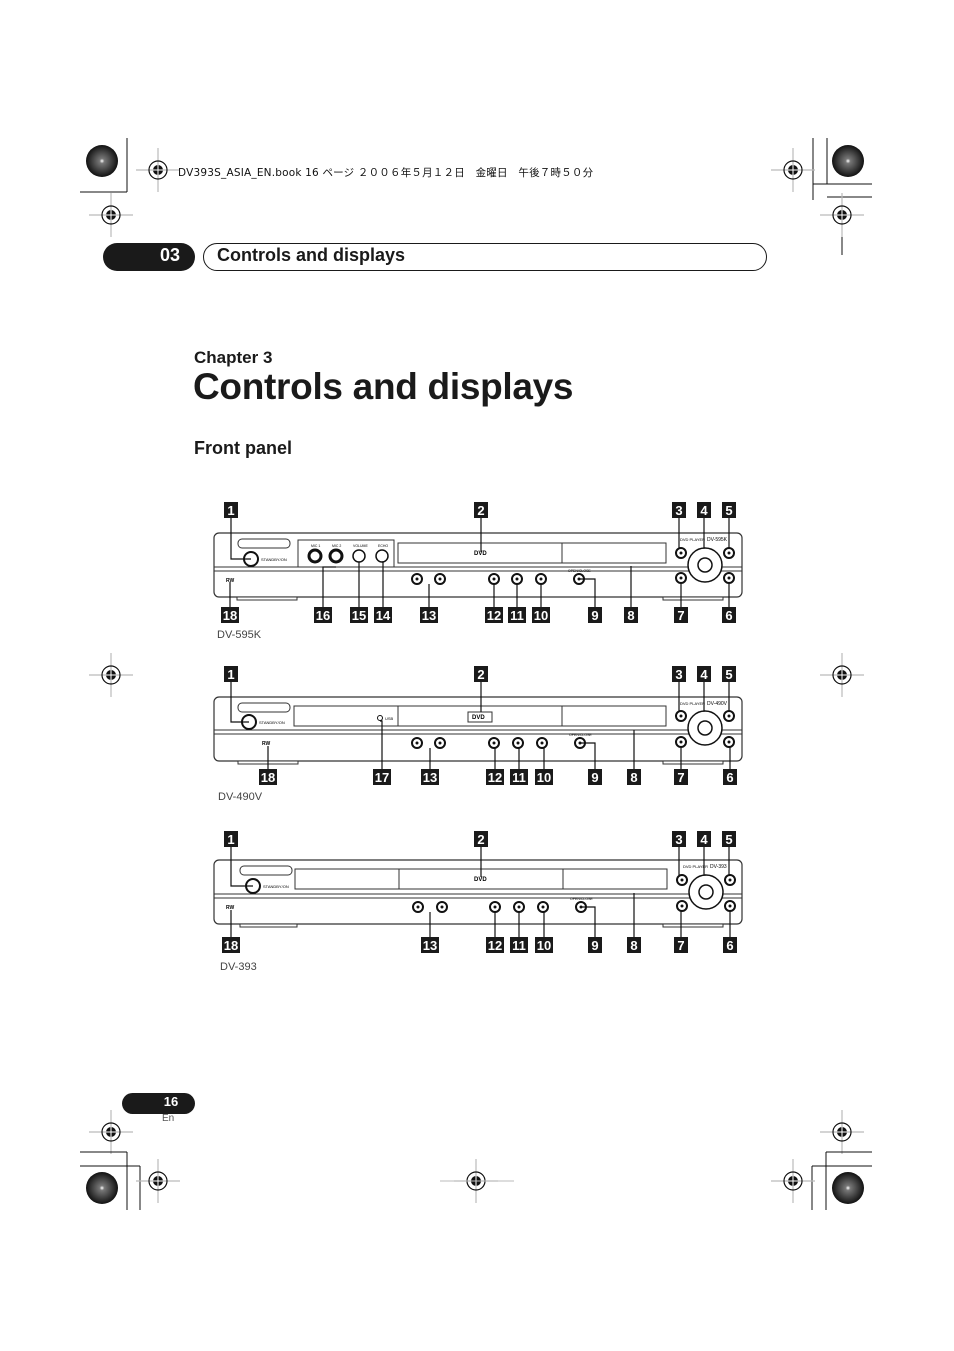  I want to click on usb-label: USB, so click(389, 718).